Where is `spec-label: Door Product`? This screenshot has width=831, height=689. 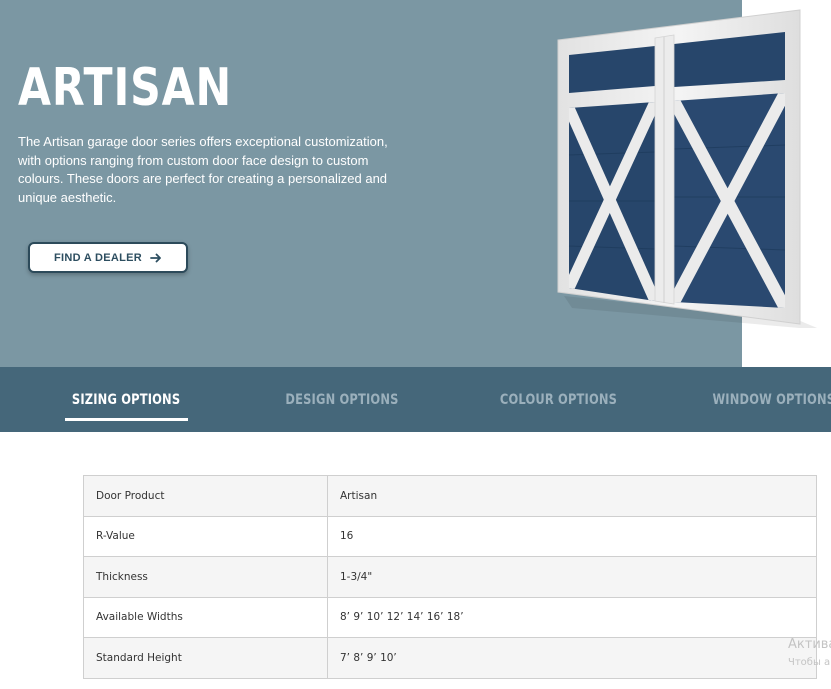
spec-label: Door Product is located at coordinates (205, 496).